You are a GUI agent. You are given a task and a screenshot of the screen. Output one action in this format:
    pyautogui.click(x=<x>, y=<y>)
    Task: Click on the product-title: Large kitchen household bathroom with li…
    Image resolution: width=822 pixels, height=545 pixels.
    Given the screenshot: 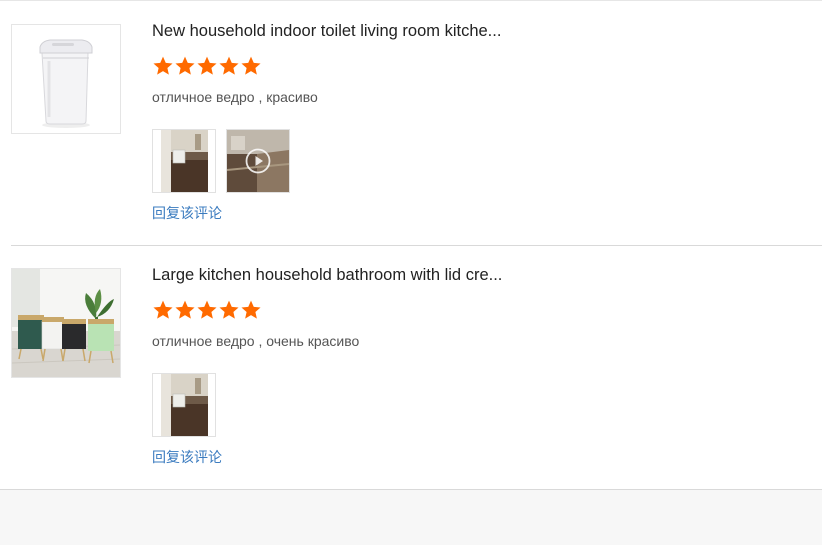 What is the action you would take?
    pyautogui.click(x=327, y=275)
    